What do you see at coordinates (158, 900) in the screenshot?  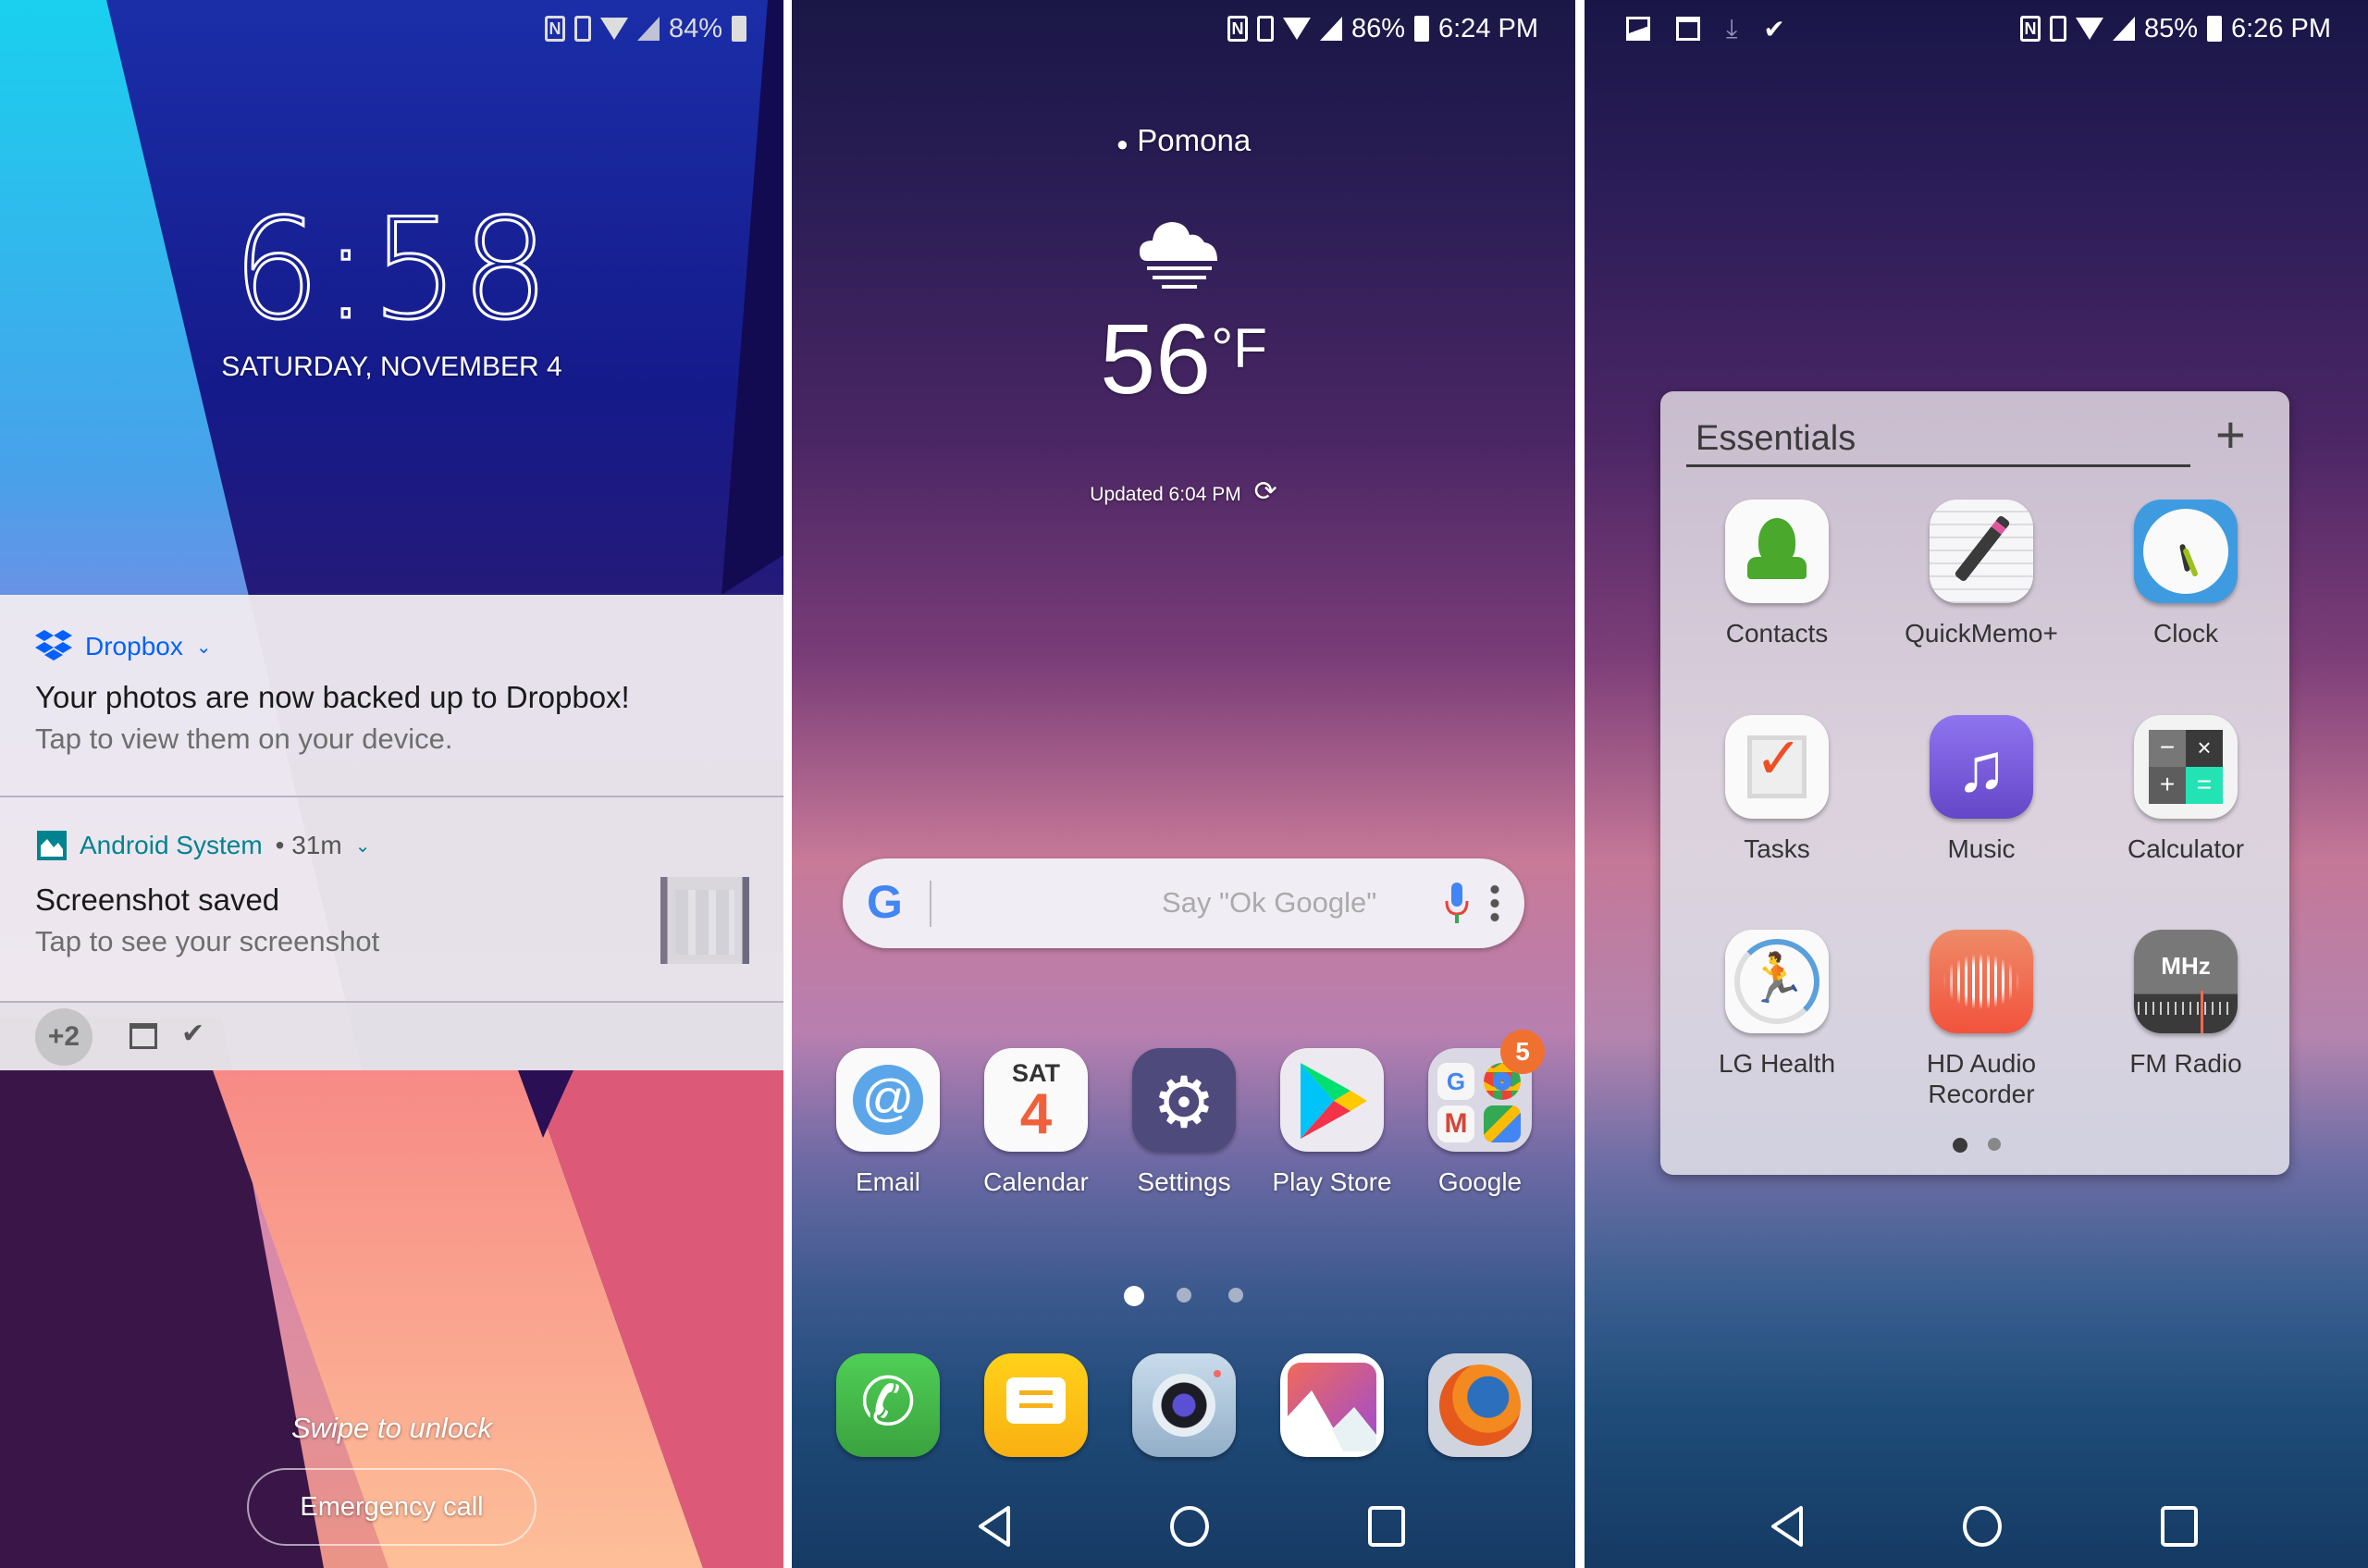 I see `notification-title: Screenshot saved` at bounding box center [158, 900].